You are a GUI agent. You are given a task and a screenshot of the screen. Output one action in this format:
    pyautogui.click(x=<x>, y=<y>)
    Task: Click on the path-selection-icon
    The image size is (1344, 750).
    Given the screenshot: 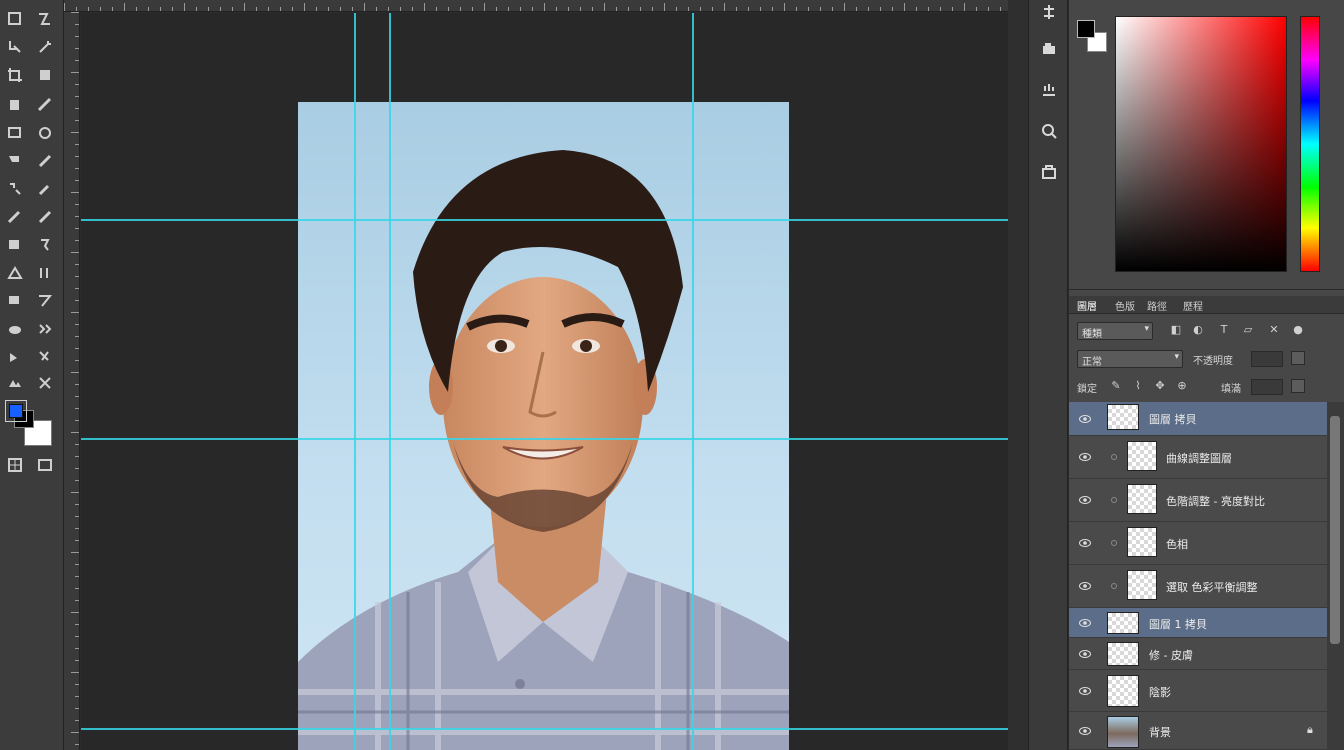 What is the action you would take?
    pyautogui.click(x=15, y=357)
    